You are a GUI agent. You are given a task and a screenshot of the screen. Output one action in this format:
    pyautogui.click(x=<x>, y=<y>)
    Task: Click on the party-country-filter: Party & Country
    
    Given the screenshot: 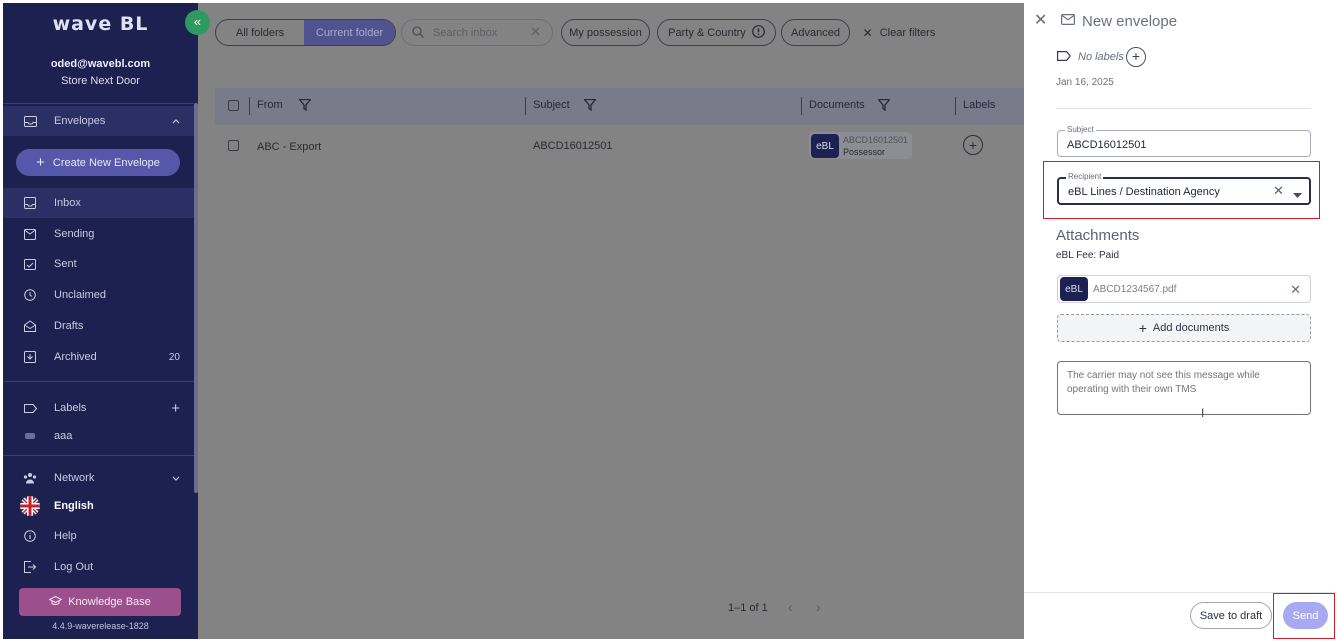 What is the action you would take?
    pyautogui.click(x=716, y=32)
    